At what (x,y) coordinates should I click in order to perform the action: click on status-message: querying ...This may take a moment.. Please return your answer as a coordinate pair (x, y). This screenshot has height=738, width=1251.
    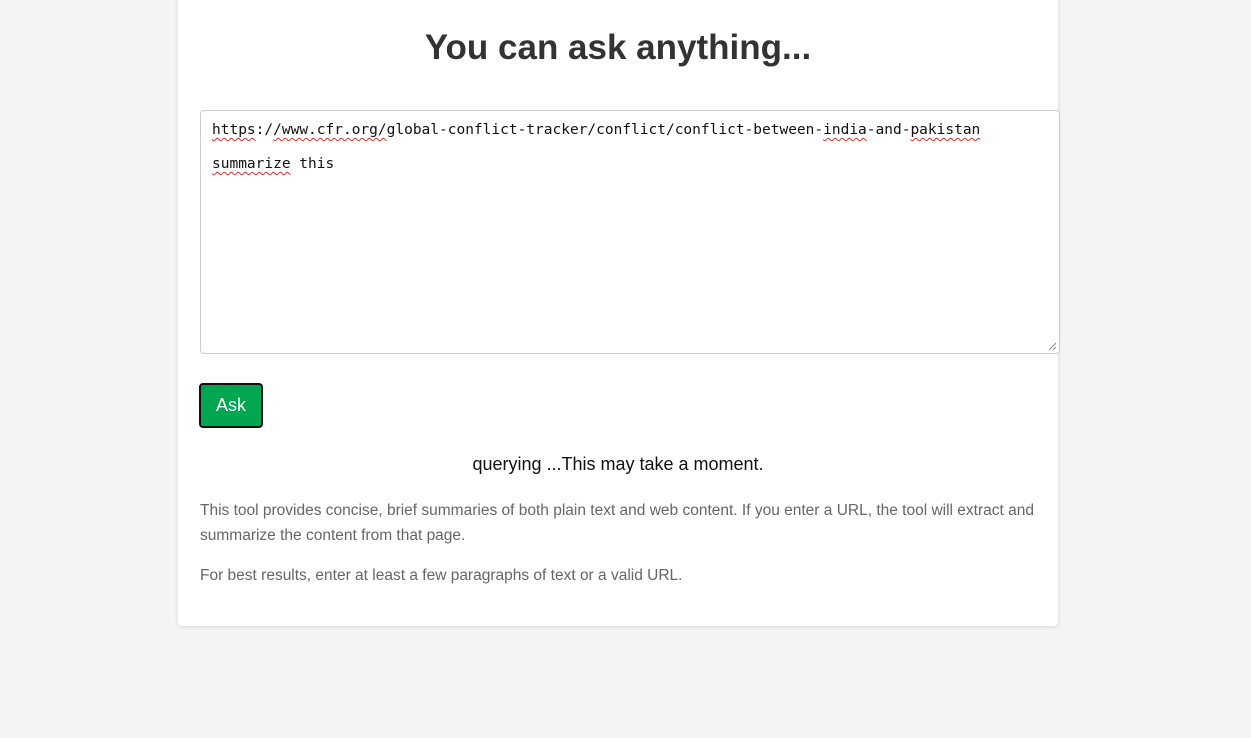
    Looking at the image, I should click on (618, 464).